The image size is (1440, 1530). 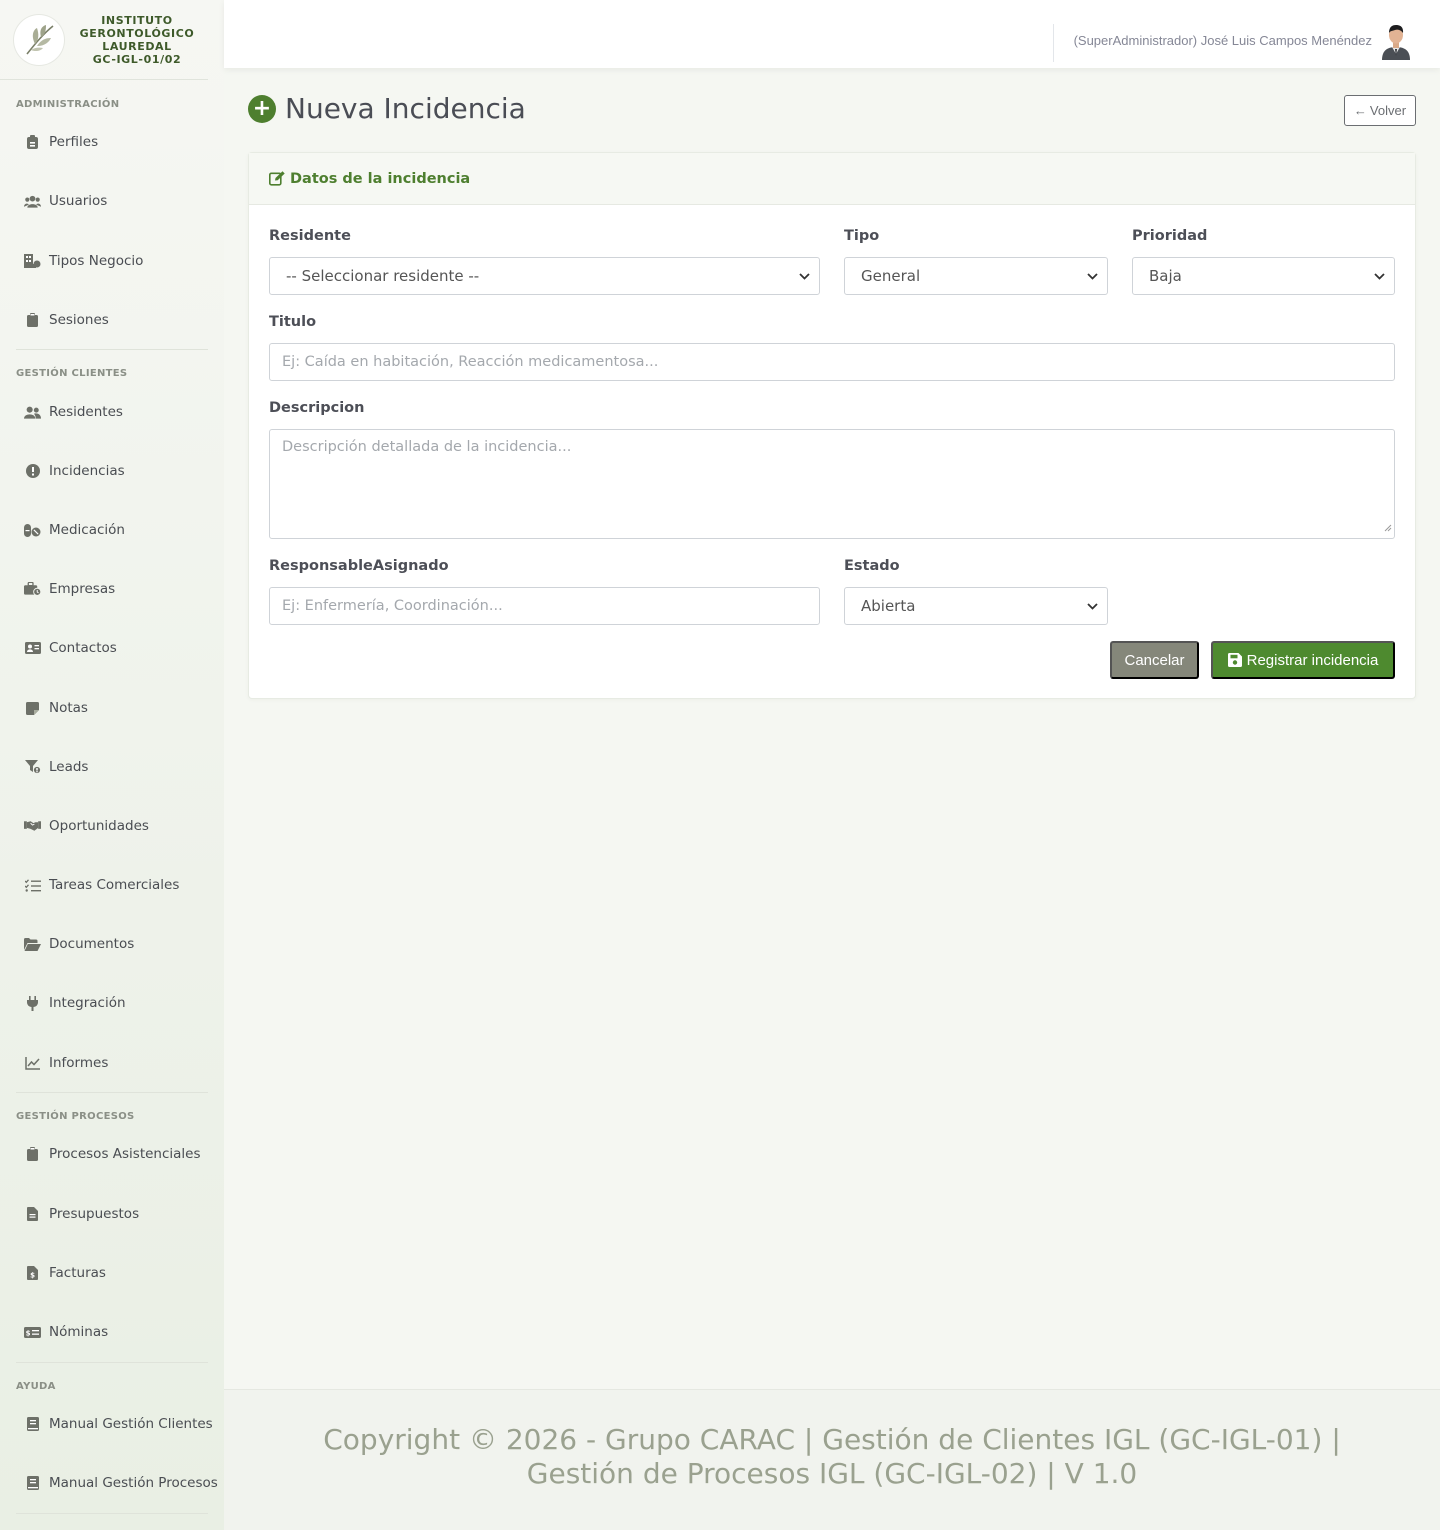 What do you see at coordinates (99, 826) in the screenshot?
I see `sidebar-item-label: Oportunidades` at bounding box center [99, 826].